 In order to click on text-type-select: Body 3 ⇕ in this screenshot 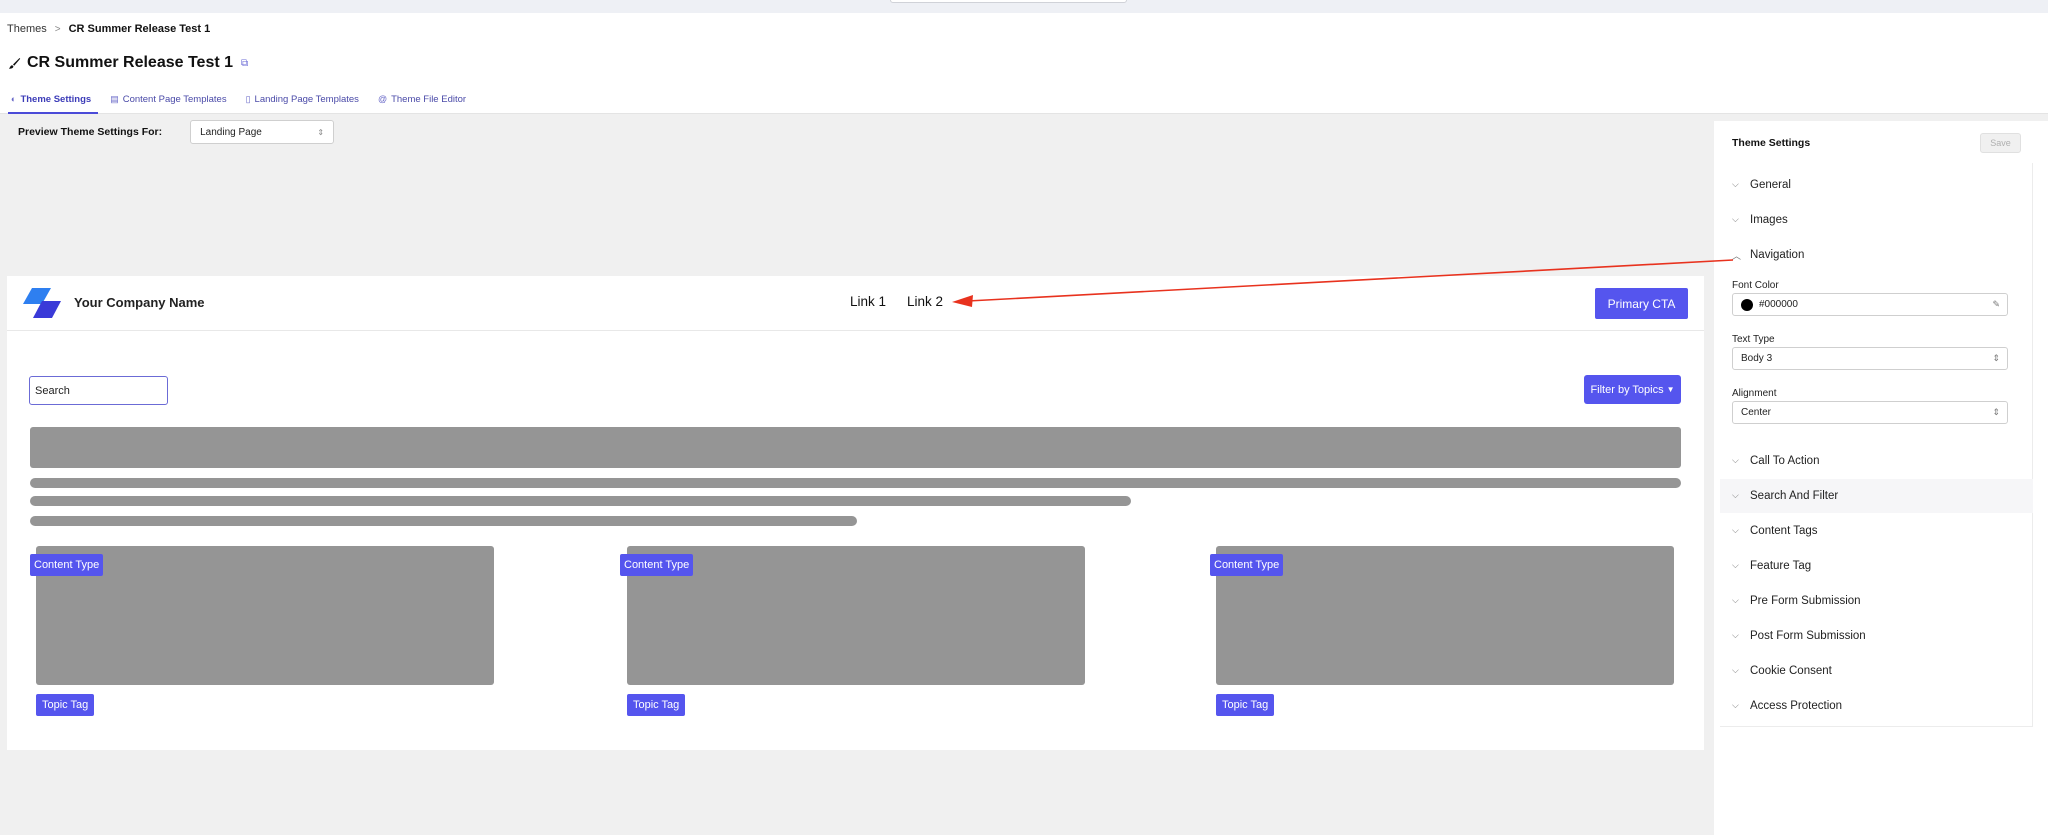, I will do `click(1870, 358)`.